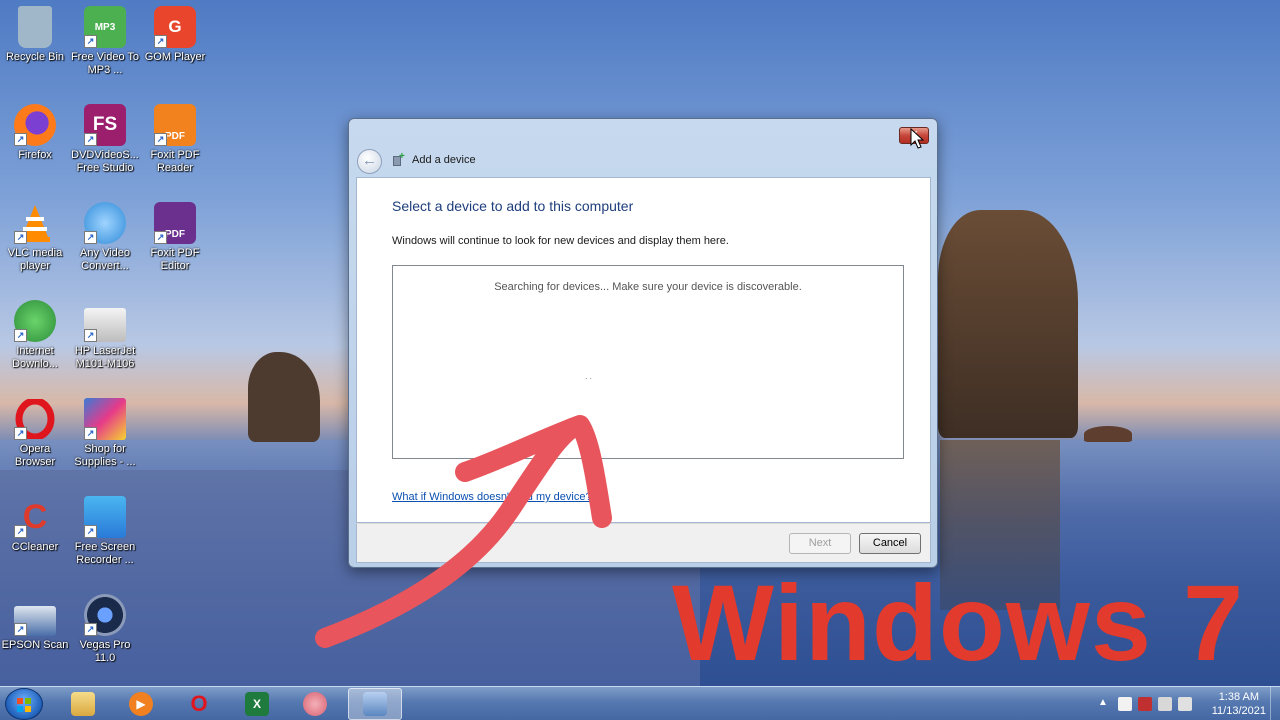 Image resolution: width=1280 pixels, height=720 pixels. I want to click on screen-recorder-icon: ↗, so click(105, 517).